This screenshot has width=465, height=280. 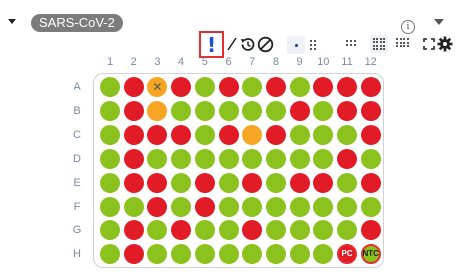 I want to click on well-C5, so click(x=204, y=134).